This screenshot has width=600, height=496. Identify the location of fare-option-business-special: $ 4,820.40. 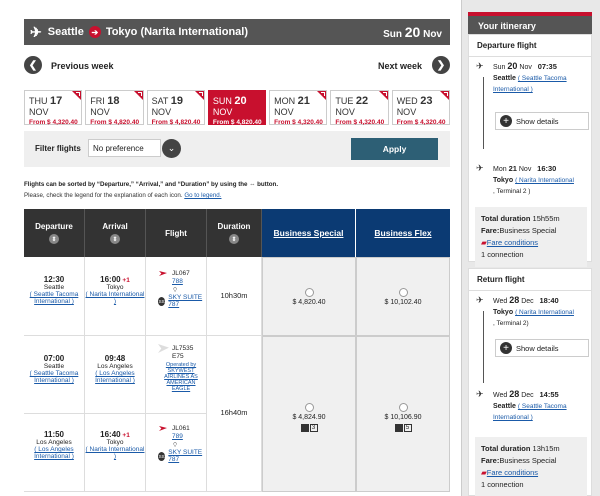
(309, 296).